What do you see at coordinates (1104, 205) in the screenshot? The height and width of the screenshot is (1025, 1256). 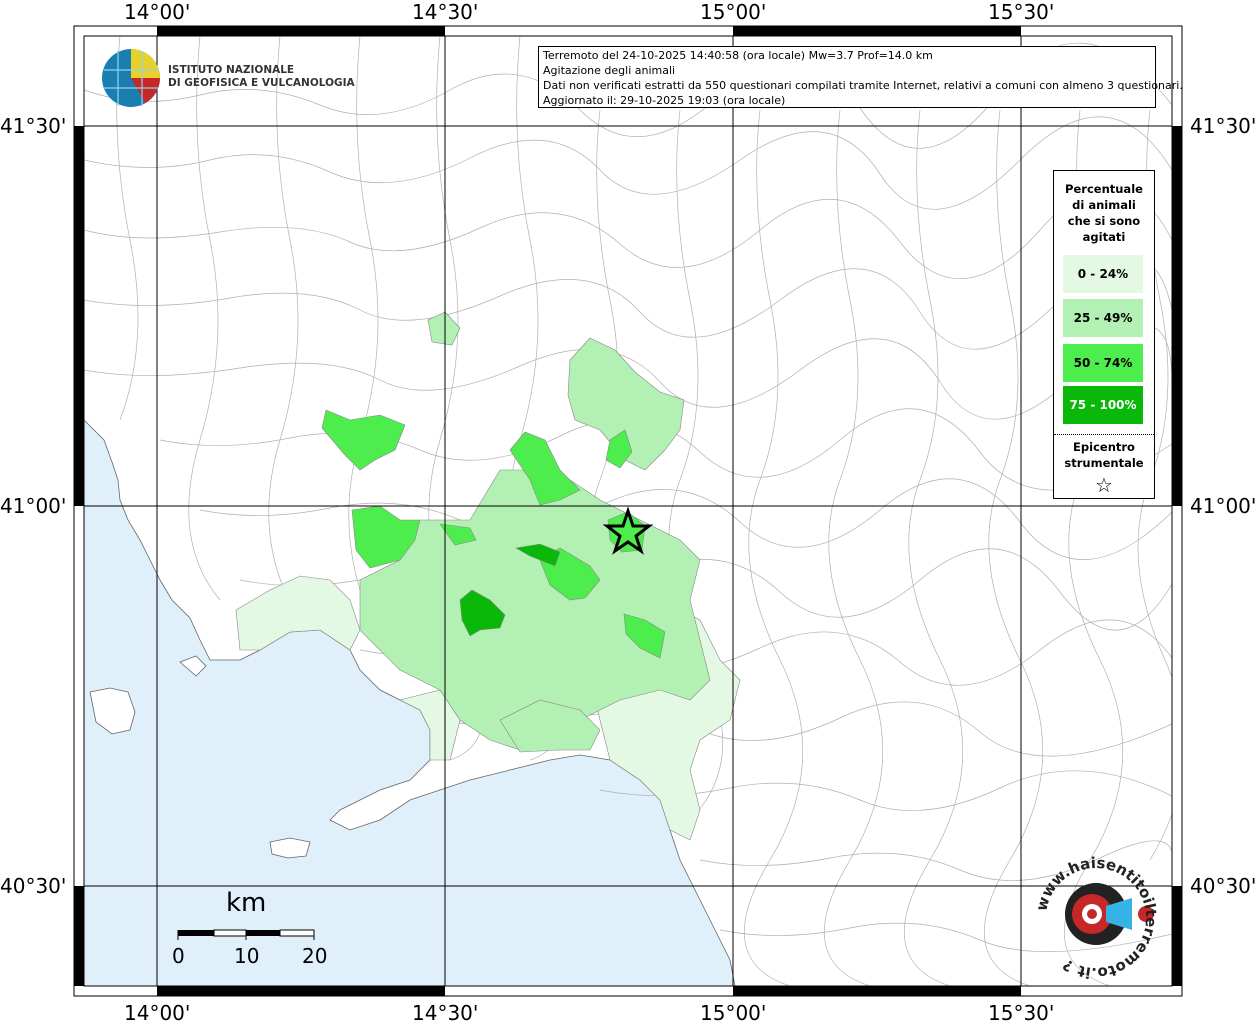 I see `legend-title-line: di animali` at bounding box center [1104, 205].